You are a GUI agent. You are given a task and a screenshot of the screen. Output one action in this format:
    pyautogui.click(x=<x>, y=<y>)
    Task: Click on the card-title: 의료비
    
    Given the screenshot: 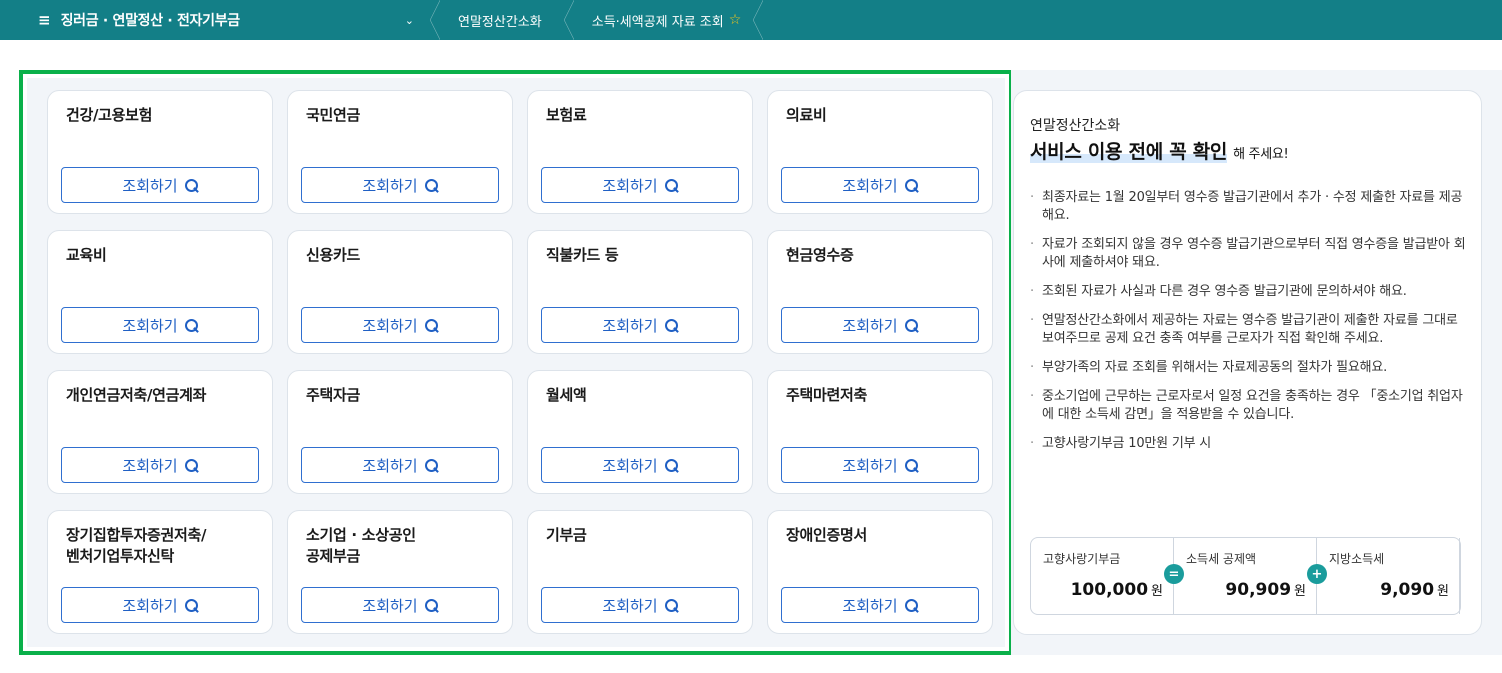 What is the action you would take?
    pyautogui.click(x=806, y=115)
    